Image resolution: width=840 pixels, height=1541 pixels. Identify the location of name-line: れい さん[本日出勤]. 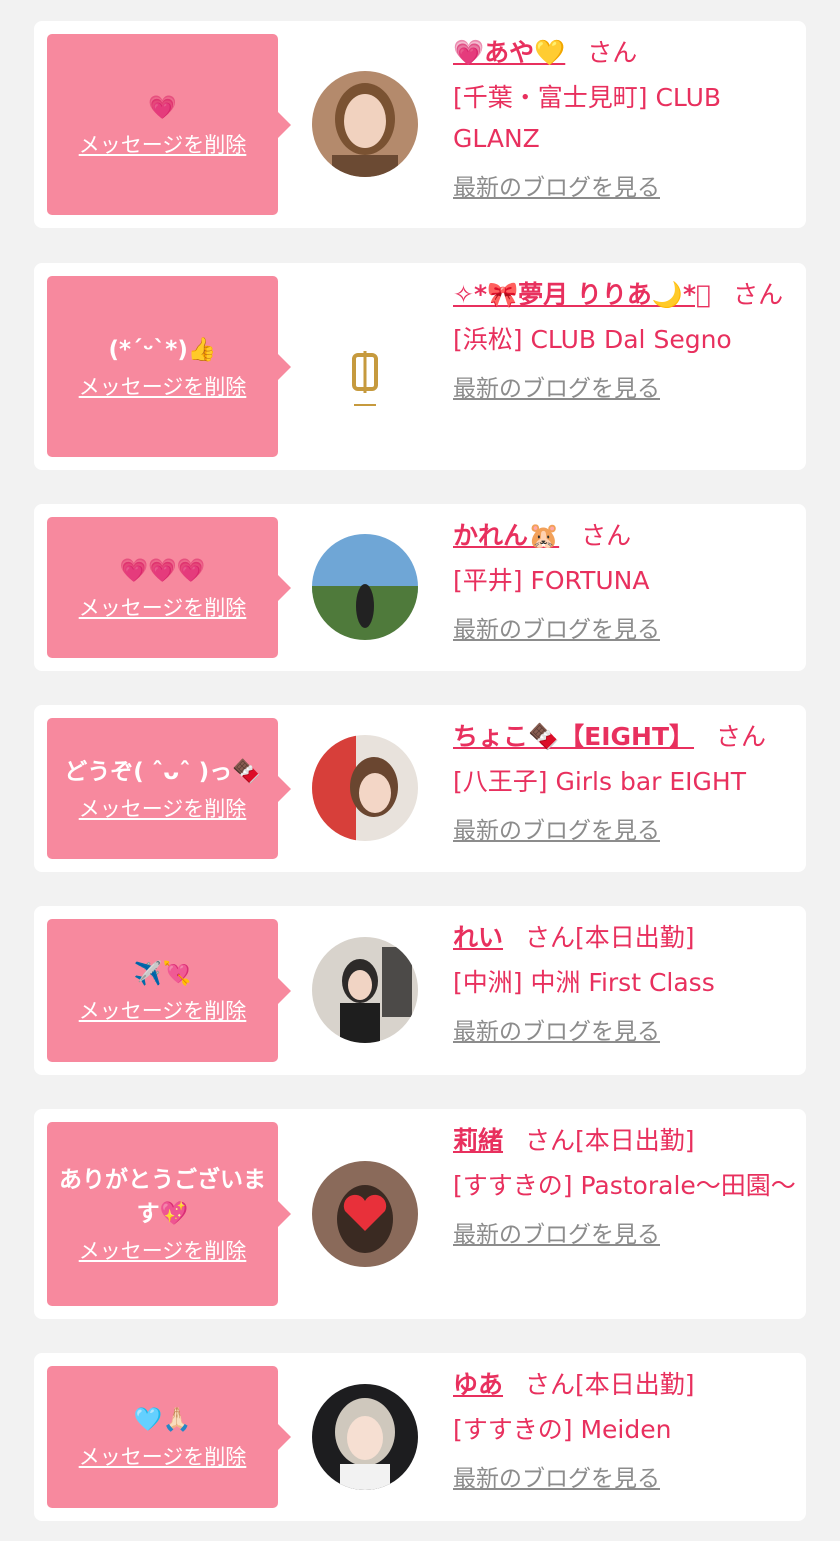
(625, 938).